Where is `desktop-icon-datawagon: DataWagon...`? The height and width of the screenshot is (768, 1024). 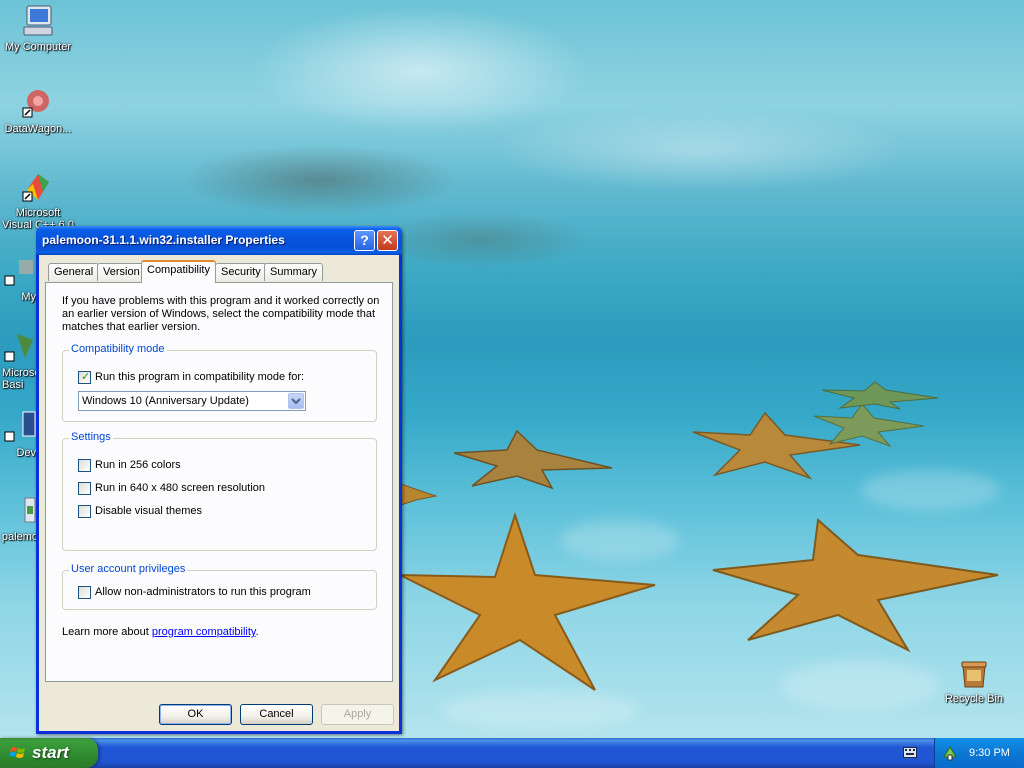 desktop-icon-datawagon: DataWagon... is located at coordinates (38, 110).